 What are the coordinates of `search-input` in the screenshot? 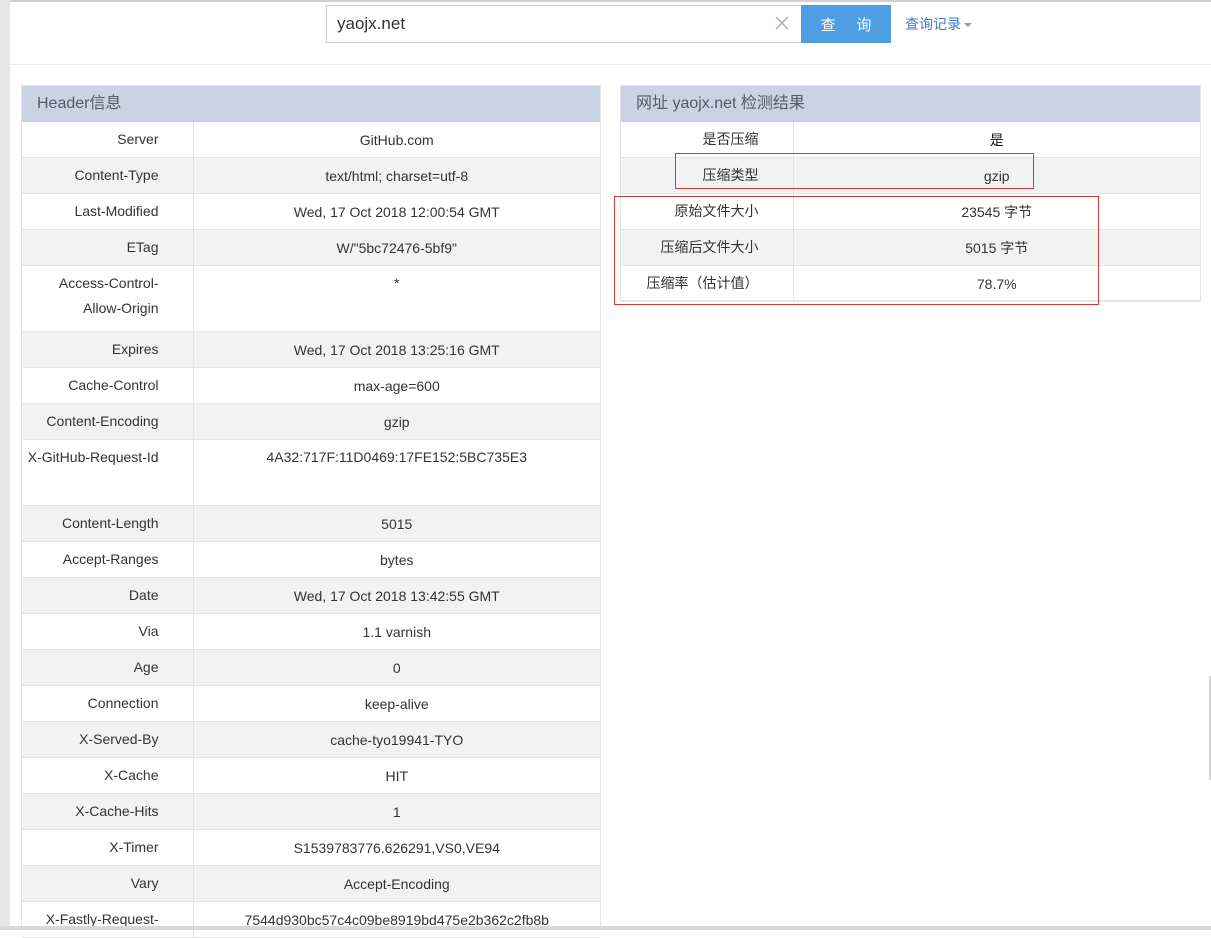 It's located at (547, 24).